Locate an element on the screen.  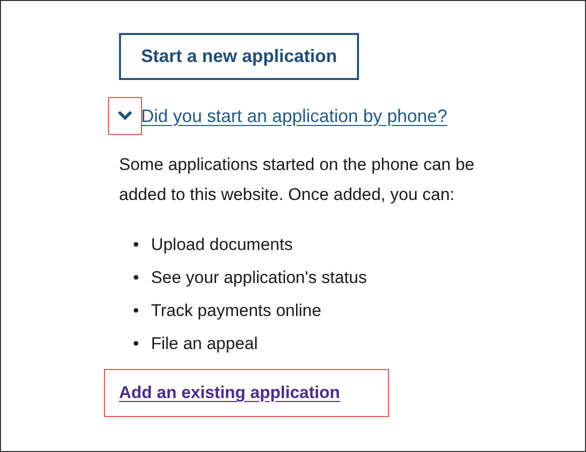
benefit-item: File an appeal is located at coordinates (204, 344).